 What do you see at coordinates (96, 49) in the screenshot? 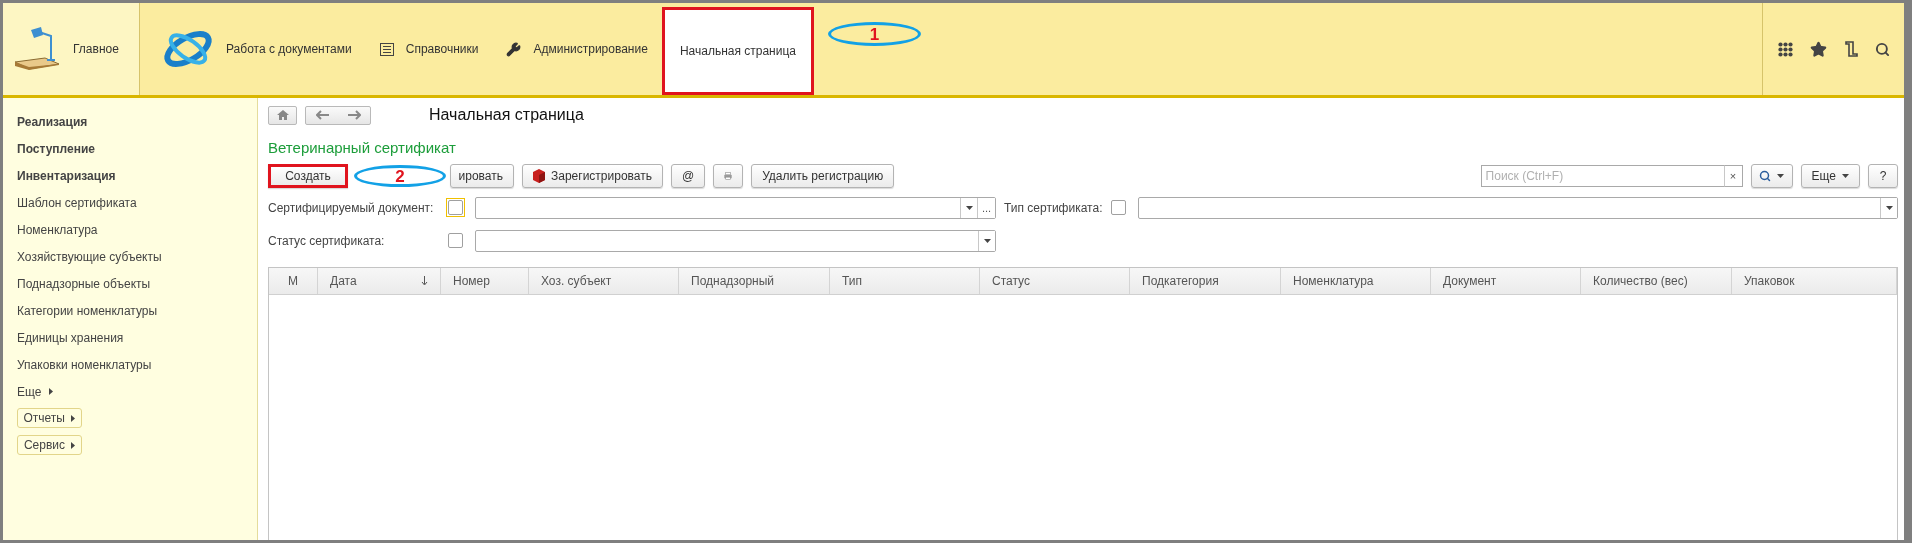
I see `home-label: Главное` at bounding box center [96, 49].